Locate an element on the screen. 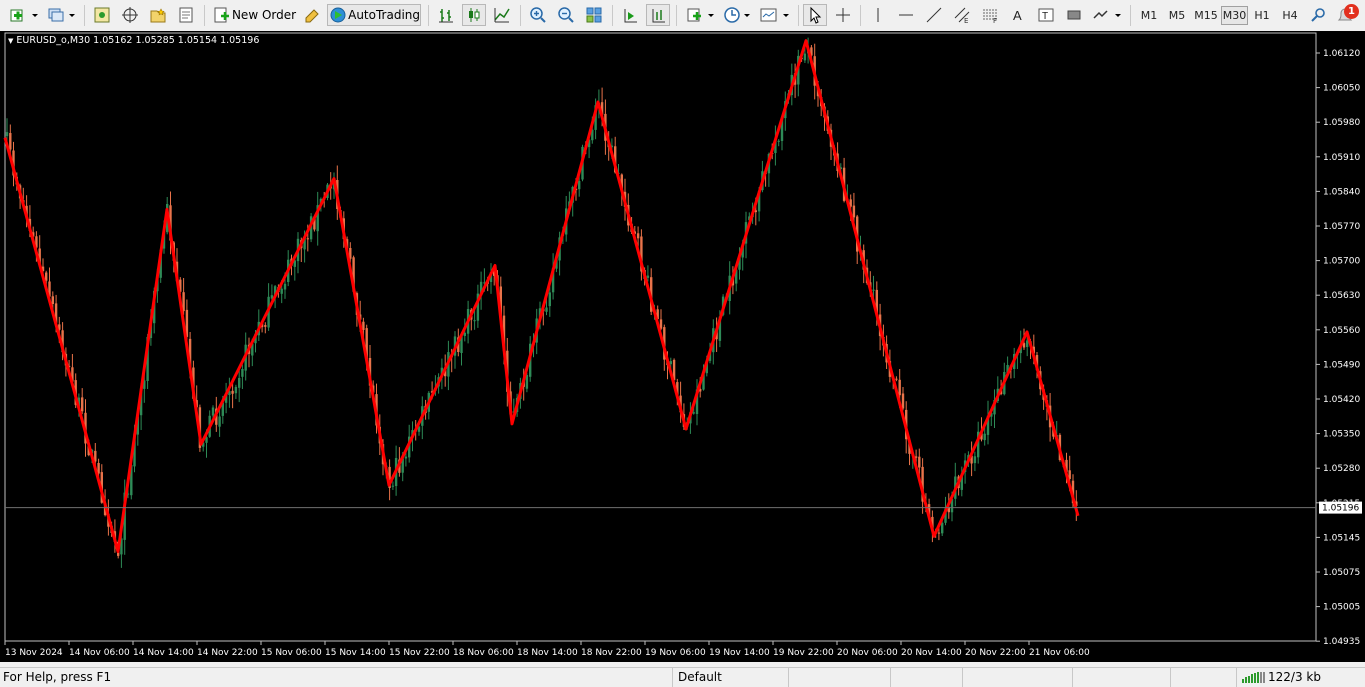  timeframe-m30: M30 is located at coordinates (1234, 15).